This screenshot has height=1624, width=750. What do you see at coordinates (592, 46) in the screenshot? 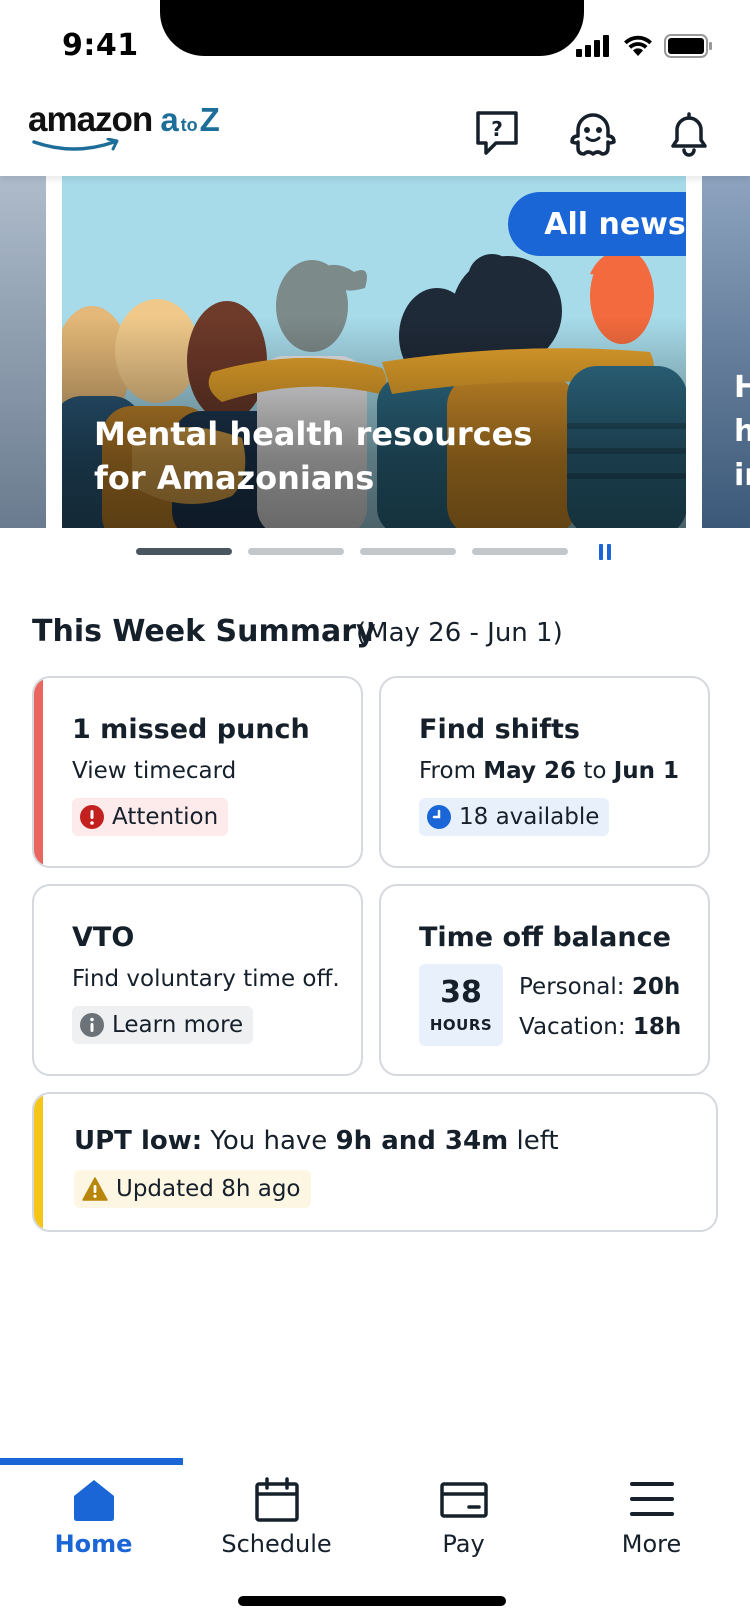
I see `cellular-signal-icon` at bounding box center [592, 46].